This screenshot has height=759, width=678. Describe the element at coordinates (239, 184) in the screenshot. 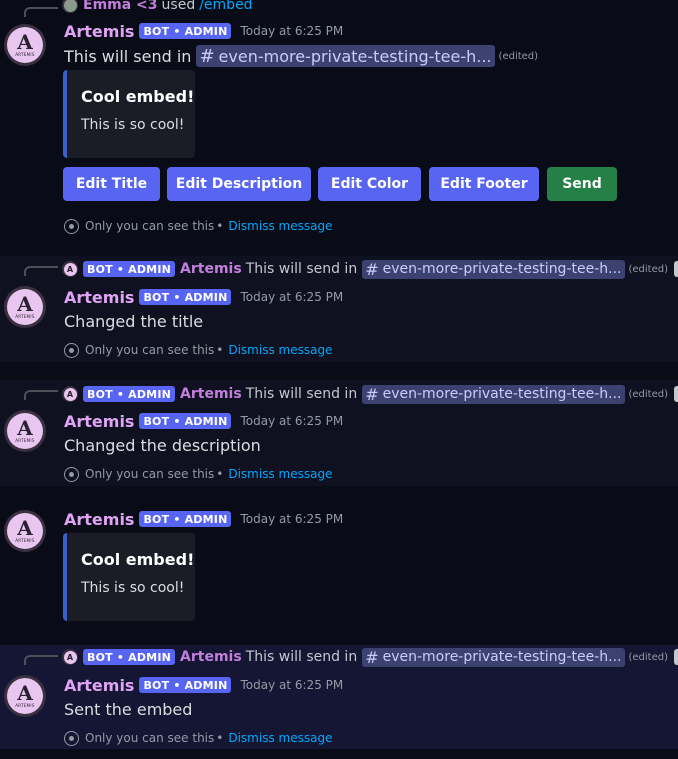

I see `edit-description-button: Edit Description` at that location.